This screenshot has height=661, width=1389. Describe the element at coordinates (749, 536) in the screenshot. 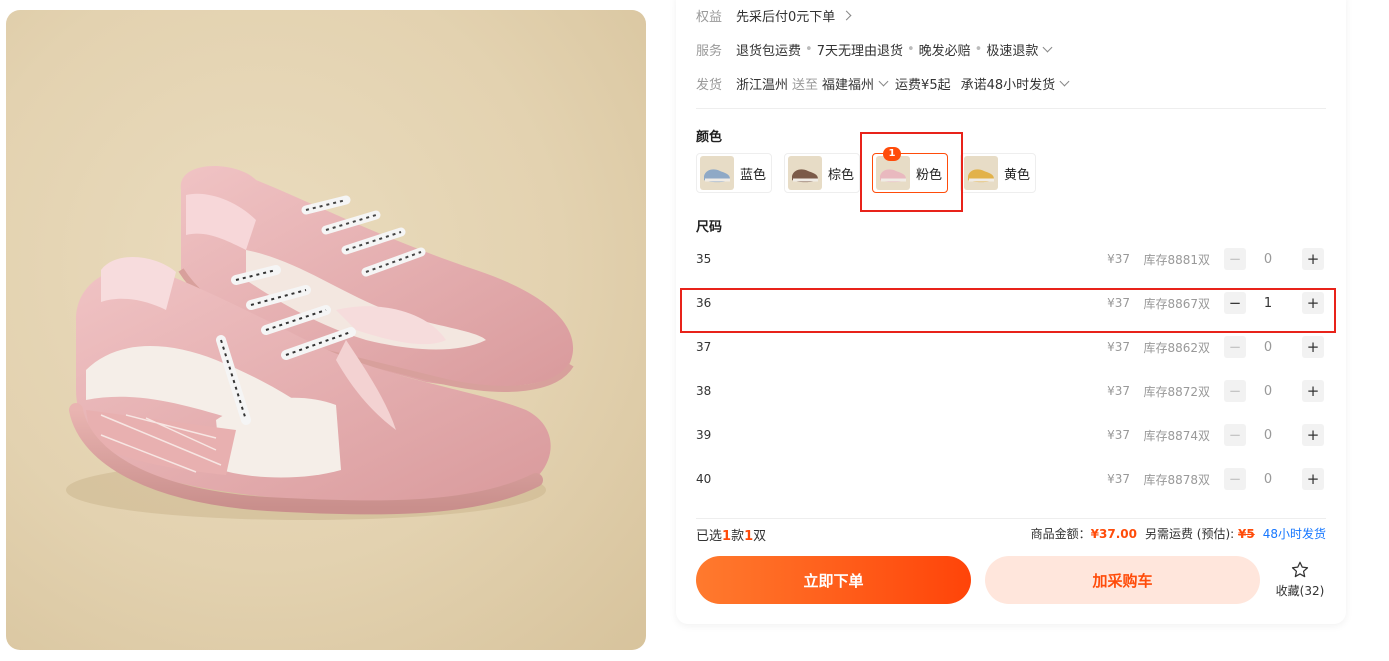

I see `summary-pairs: 1` at that location.